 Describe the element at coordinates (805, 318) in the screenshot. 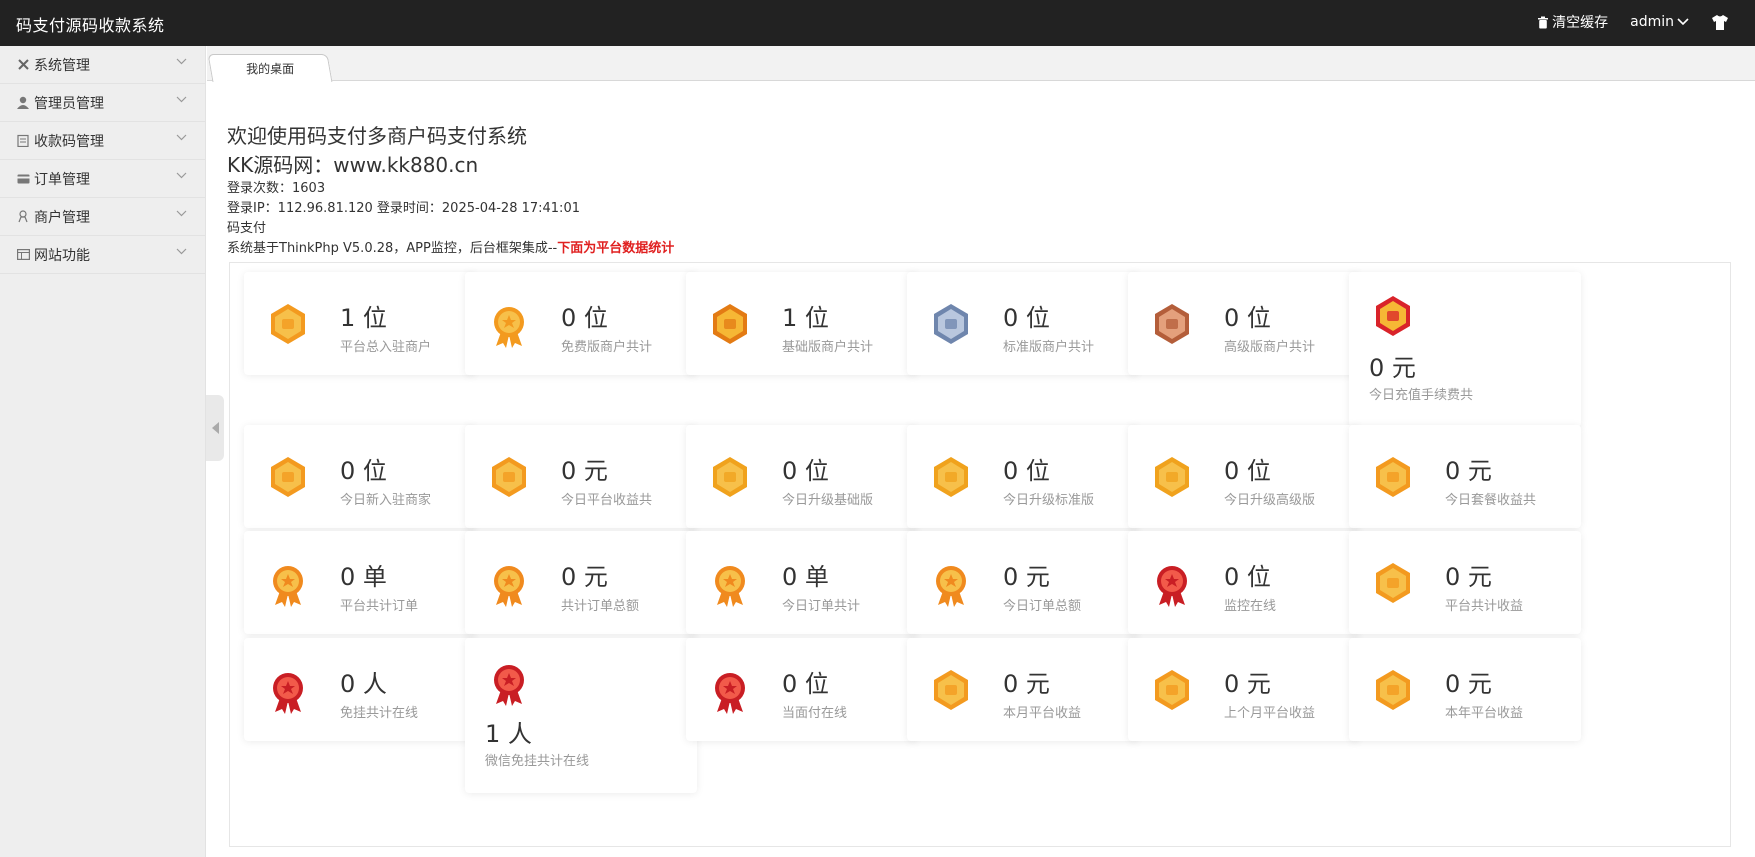

I see `stat-value: 1 位` at that location.